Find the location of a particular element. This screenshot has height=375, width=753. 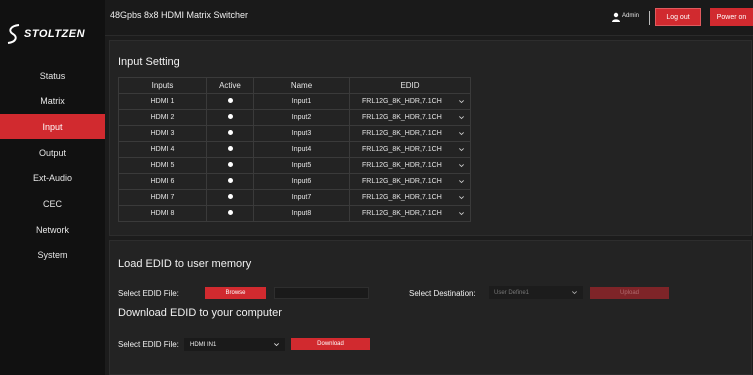

download-file-select: HDMI IN1 is located at coordinates (234, 344).